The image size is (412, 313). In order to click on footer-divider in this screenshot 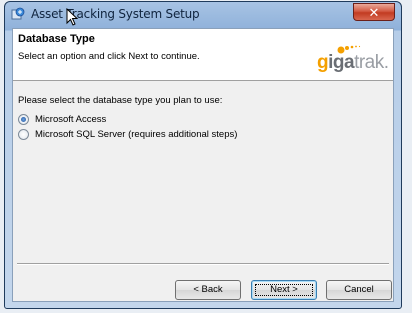, I will do `click(203, 264)`.